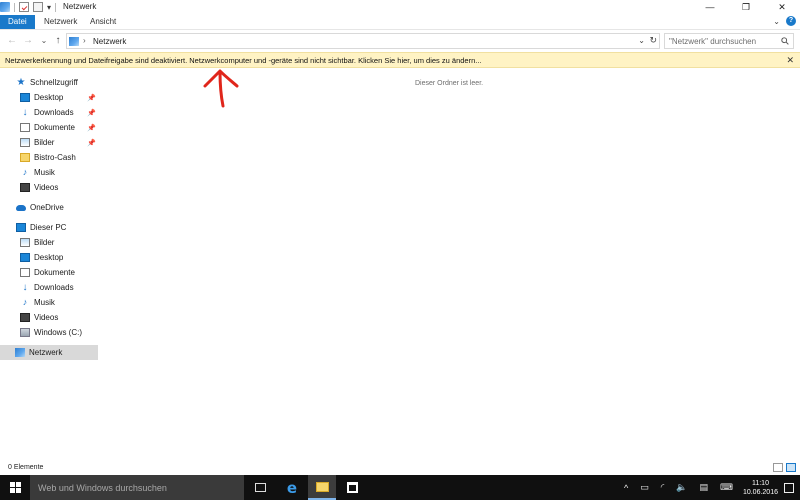 Image resolution: width=800 pixels, height=500 pixels. Describe the element at coordinates (25, 242) in the screenshot. I see `pictures-icon` at that location.